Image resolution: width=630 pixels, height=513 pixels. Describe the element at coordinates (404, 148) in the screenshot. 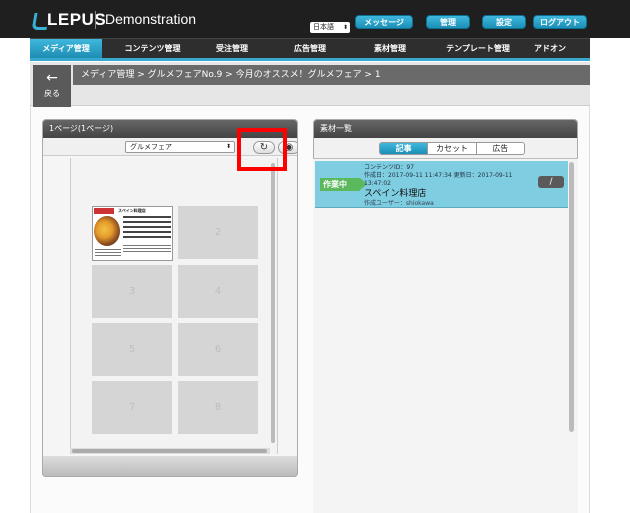

I see `tab-article: 記事` at that location.